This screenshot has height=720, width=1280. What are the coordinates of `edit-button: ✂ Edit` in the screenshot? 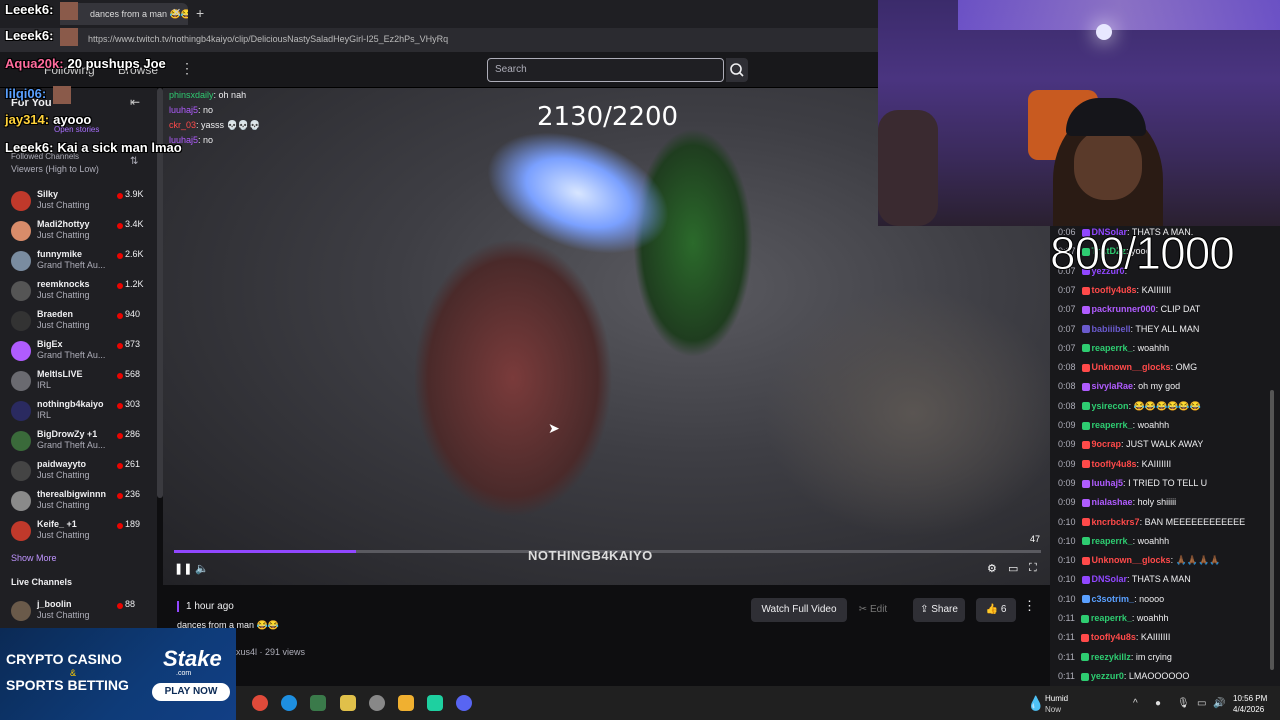 It's located at (873, 610).